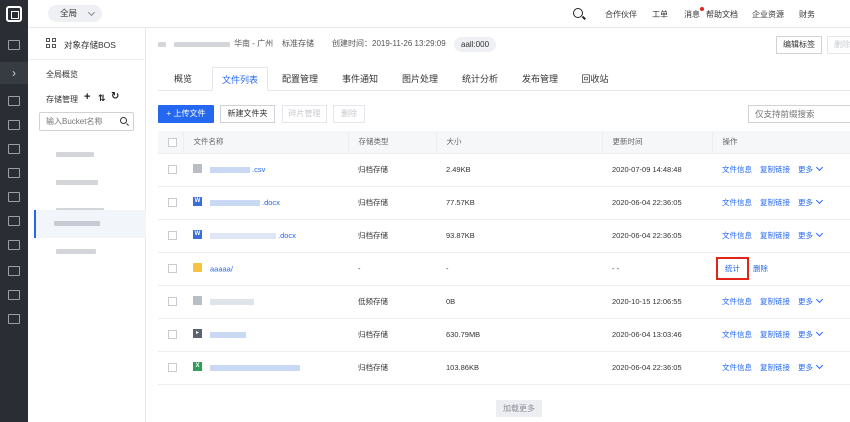 The height and width of the screenshot is (422, 850). What do you see at coordinates (14, 149) in the screenshot?
I see `storage-icon` at bounding box center [14, 149].